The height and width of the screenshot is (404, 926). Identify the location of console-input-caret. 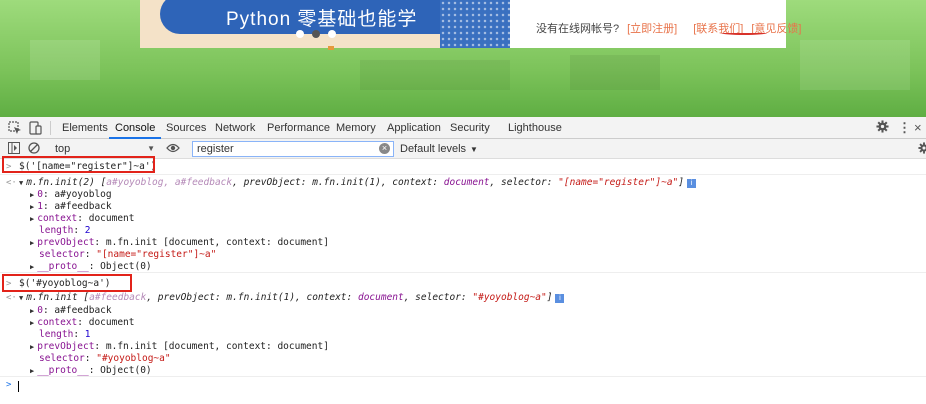
(18, 386).